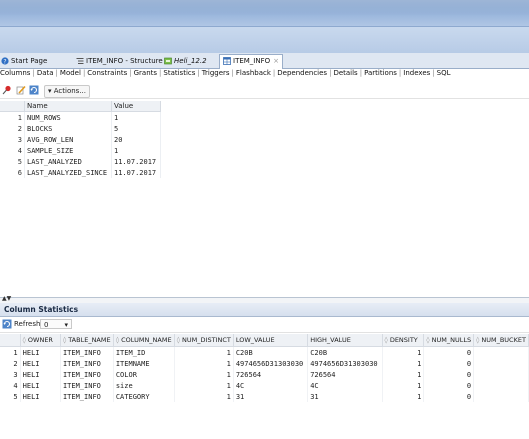 This screenshot has width=529, height=439. I want to click on subtab-indexes: Indexes, so click(416, 73).